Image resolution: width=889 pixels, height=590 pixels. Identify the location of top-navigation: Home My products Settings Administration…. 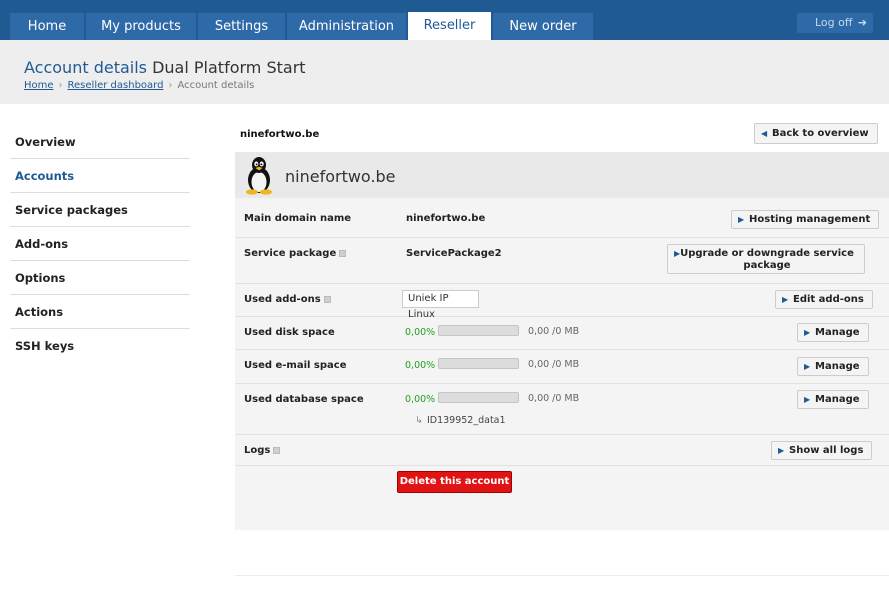
(444, 20).